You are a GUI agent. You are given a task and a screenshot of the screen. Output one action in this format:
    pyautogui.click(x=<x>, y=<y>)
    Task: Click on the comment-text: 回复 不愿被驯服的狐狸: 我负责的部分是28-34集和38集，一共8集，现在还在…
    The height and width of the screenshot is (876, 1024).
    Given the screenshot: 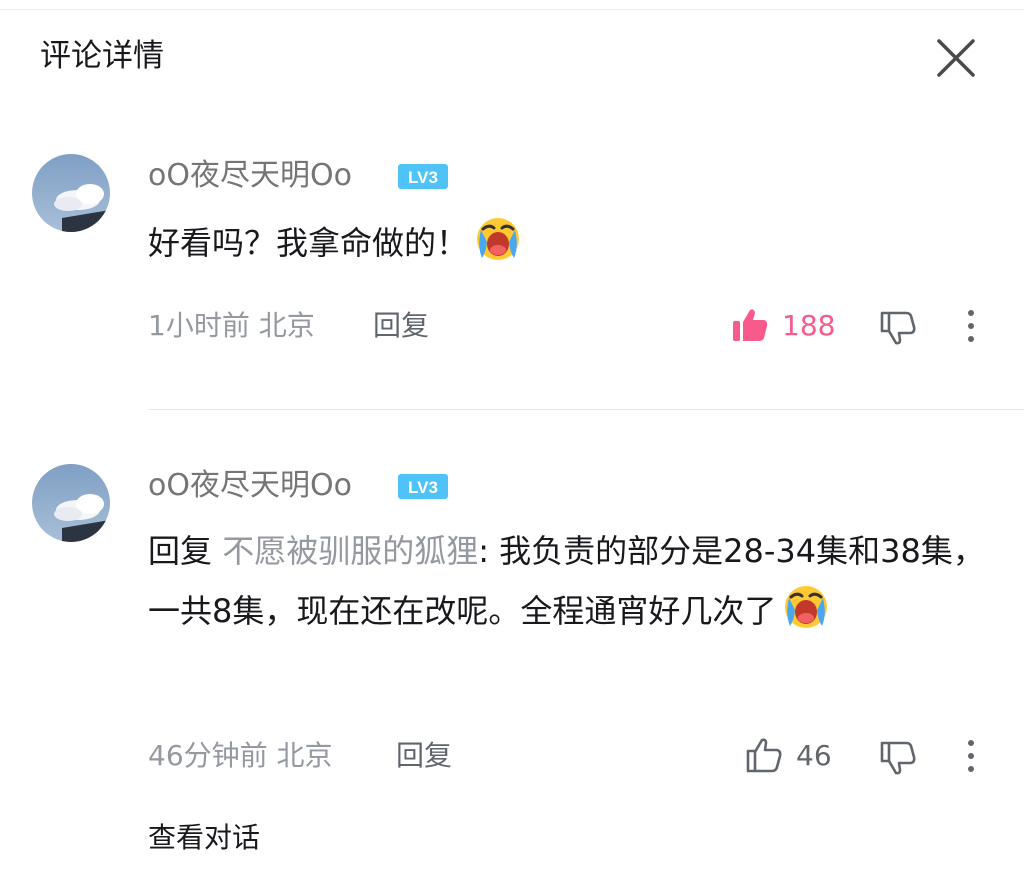 What is the action you would take?
    pyautogui.click(x=568, y=581)
    